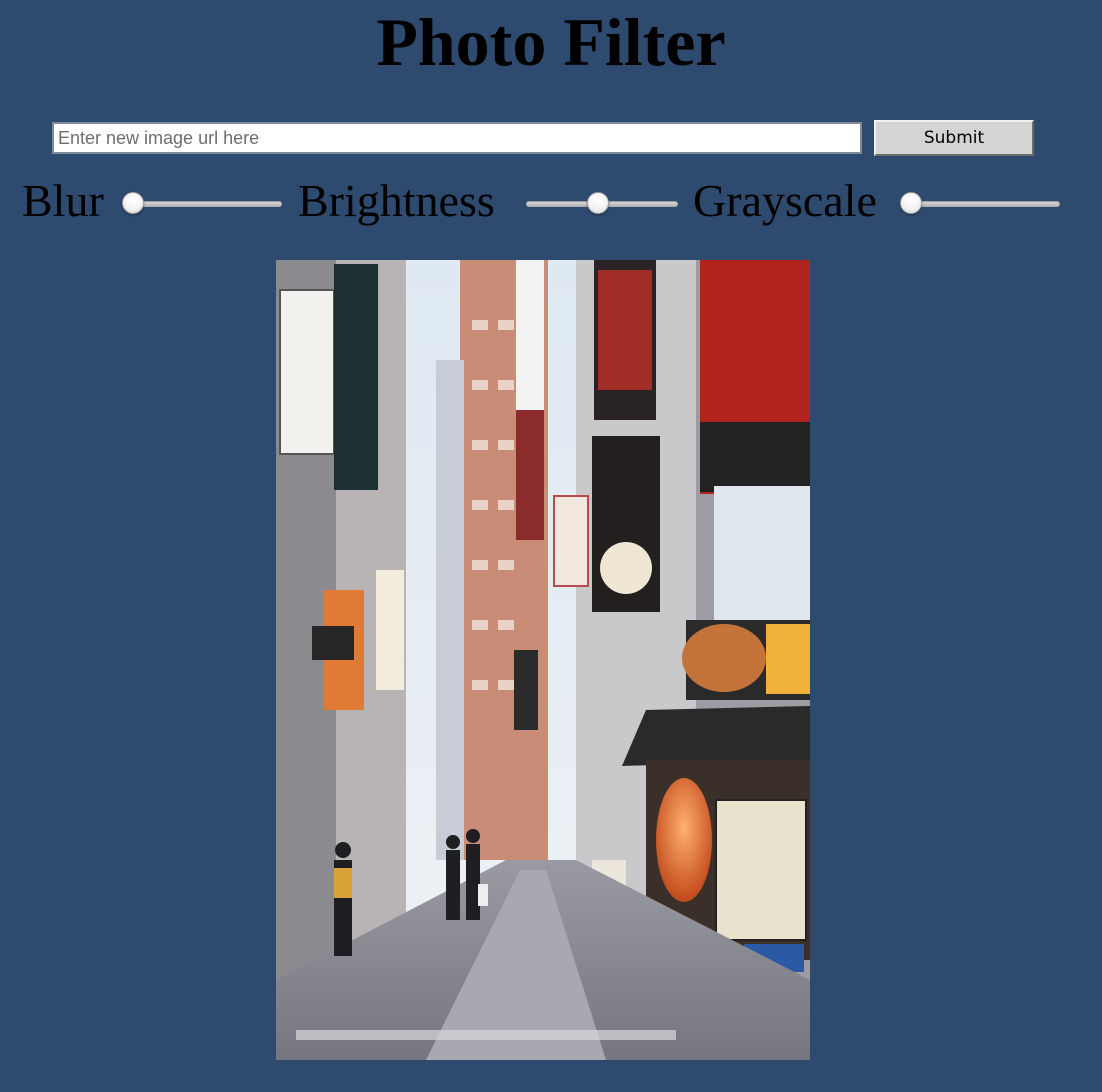 This screenshot has width=1102, height=1092. I want to click on brightness-slider-thumb, so click(598, 203).